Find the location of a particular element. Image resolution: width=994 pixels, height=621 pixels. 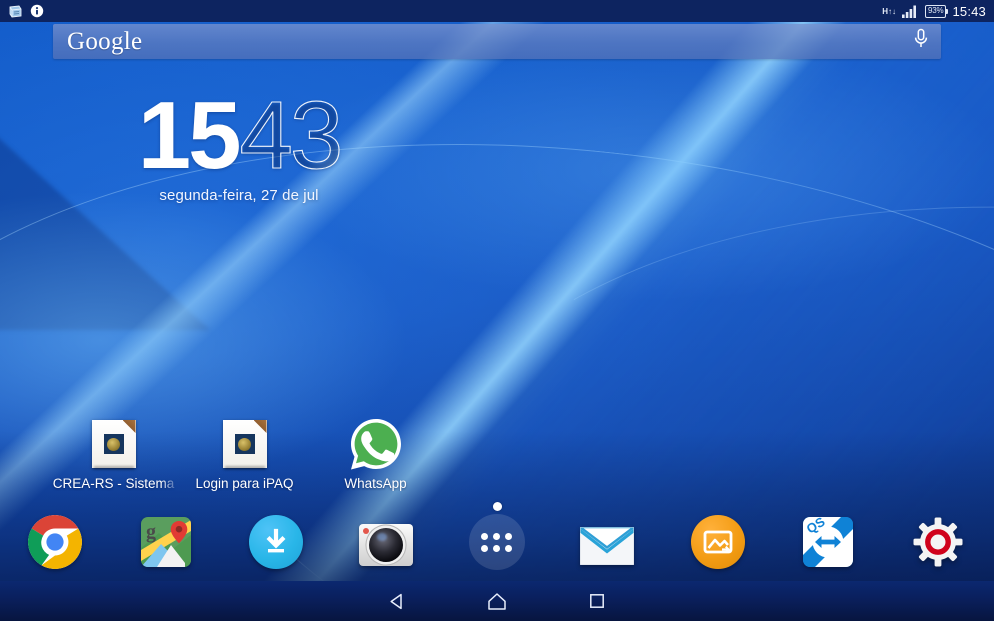

dock-item-chrome is located at coordinates (55, 542).